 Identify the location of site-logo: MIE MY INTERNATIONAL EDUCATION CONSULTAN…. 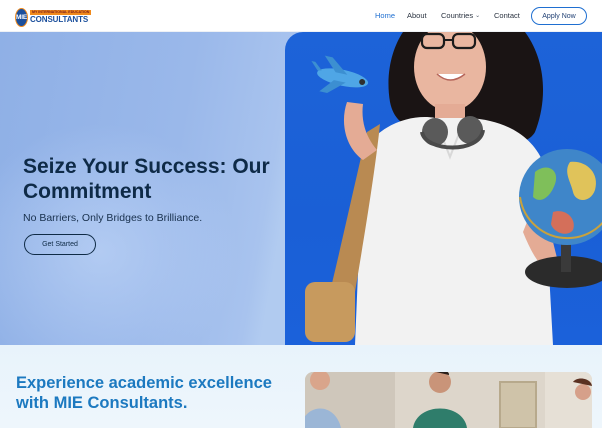
(53, 17).